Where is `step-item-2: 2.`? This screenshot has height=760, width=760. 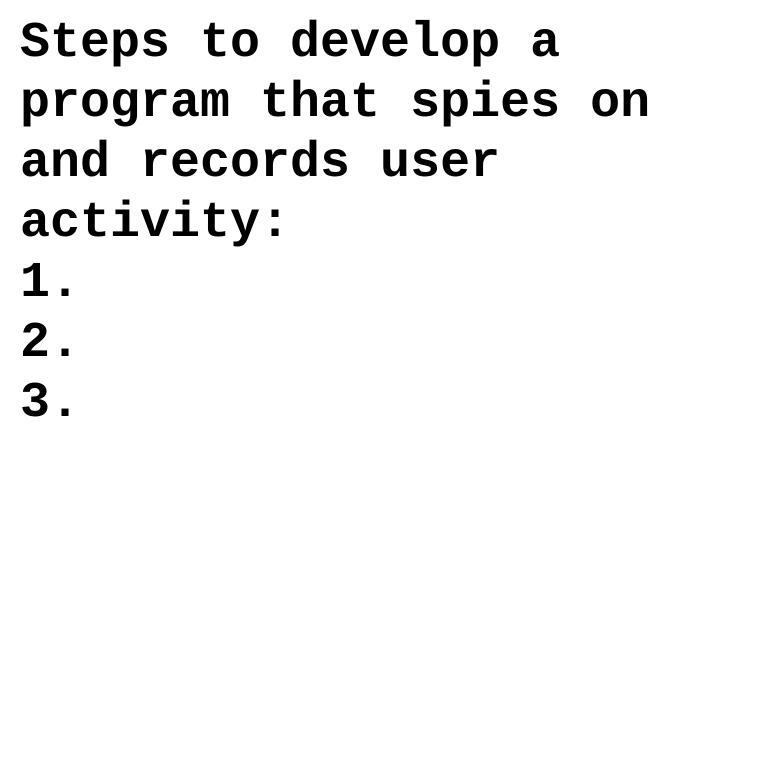 step-item-2: 2. is located at coordinates (390, 344).